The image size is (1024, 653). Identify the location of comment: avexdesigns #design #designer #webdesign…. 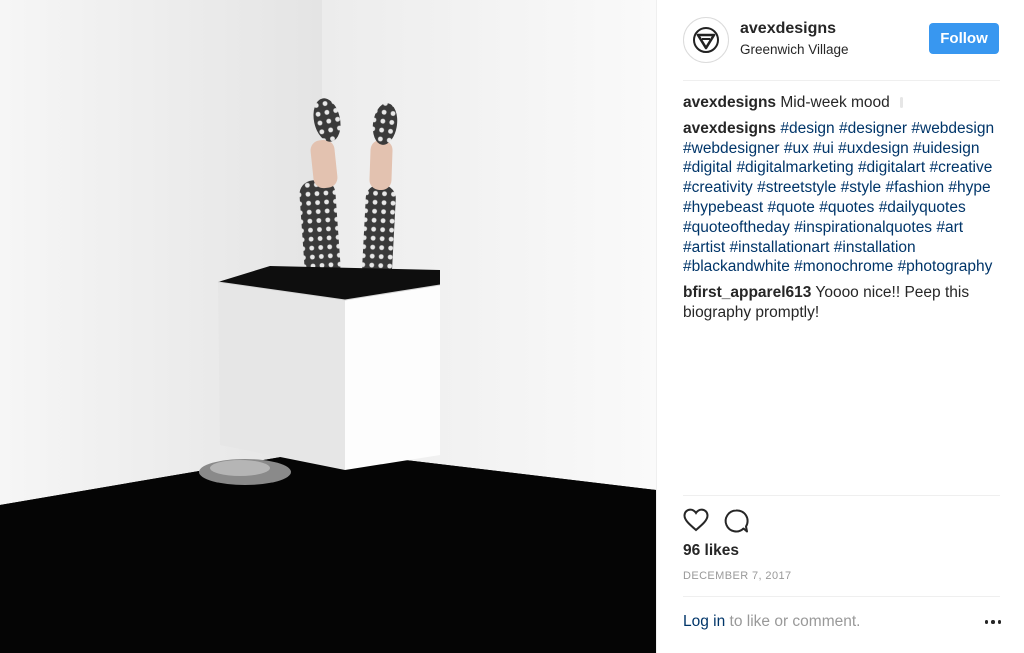
(842, 198).